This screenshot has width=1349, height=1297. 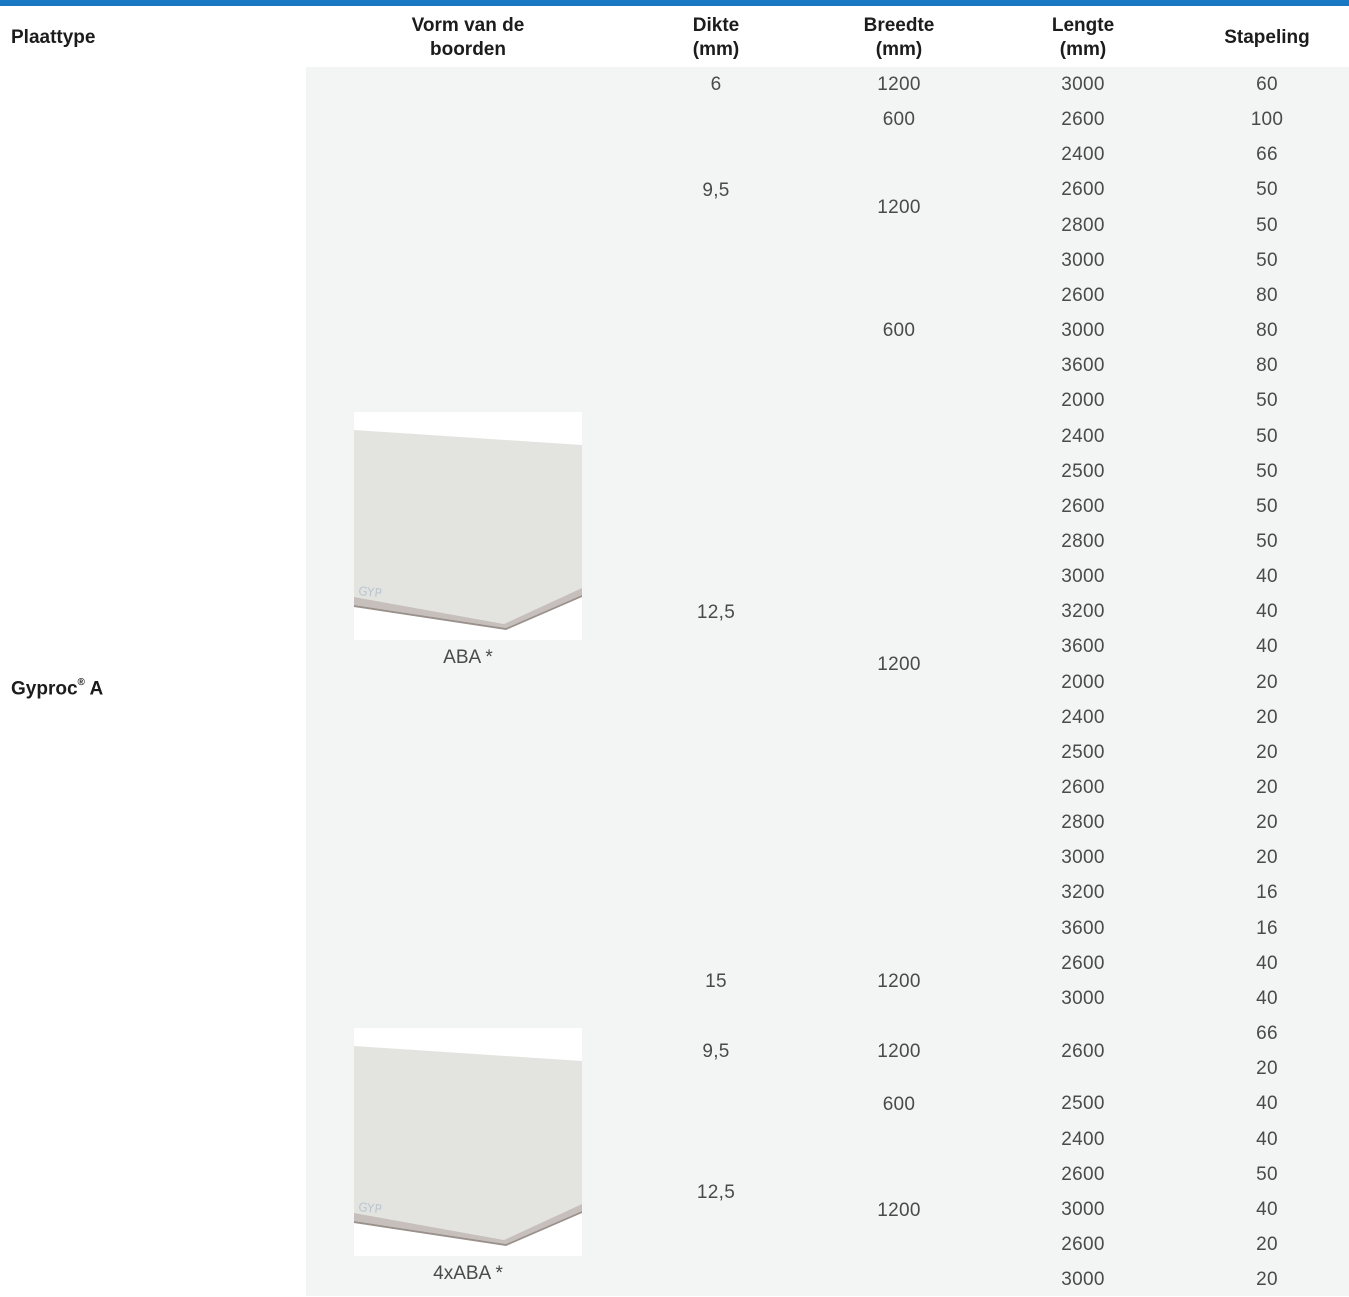 What do you see at coordinates (468, 657) in the screenshot?
I see `board-label-aba: ABA *` at bounding box center [468, 657].